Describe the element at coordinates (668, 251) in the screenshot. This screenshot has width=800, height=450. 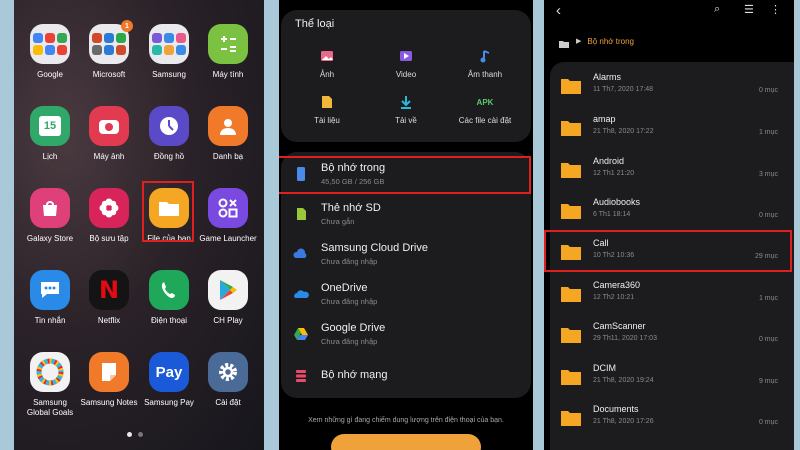
I see `highlight-box-call-folder` at that location.